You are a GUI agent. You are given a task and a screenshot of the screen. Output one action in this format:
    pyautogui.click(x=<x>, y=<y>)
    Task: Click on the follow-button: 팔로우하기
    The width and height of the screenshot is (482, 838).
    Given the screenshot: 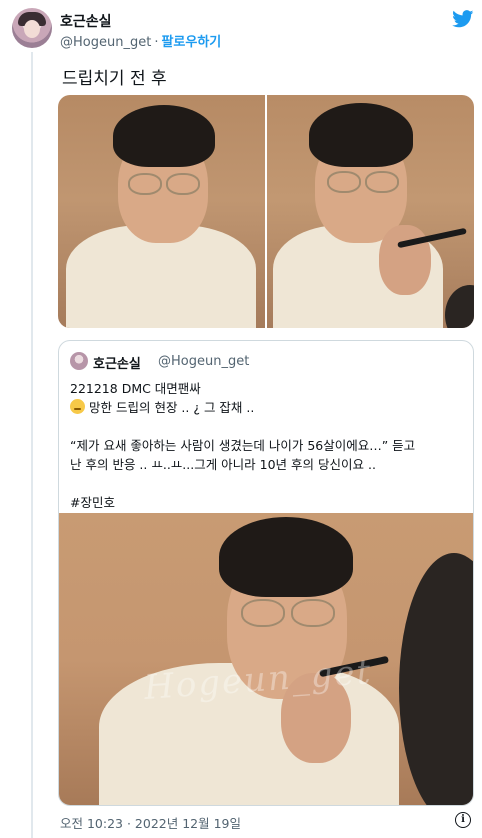 What is the action you would take?
    pyautogui.click(x=191, y=42)
    